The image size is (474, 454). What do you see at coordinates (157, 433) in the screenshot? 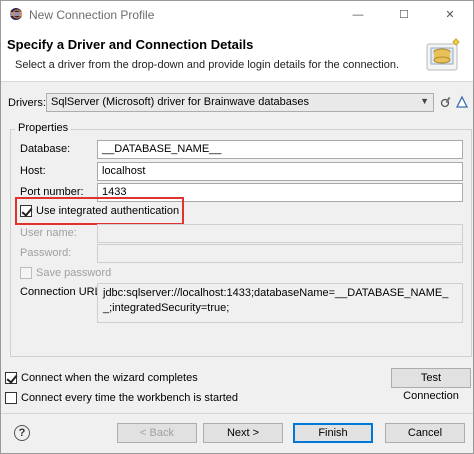
I see `back-button: < Back` at bounding box center [157, 433].